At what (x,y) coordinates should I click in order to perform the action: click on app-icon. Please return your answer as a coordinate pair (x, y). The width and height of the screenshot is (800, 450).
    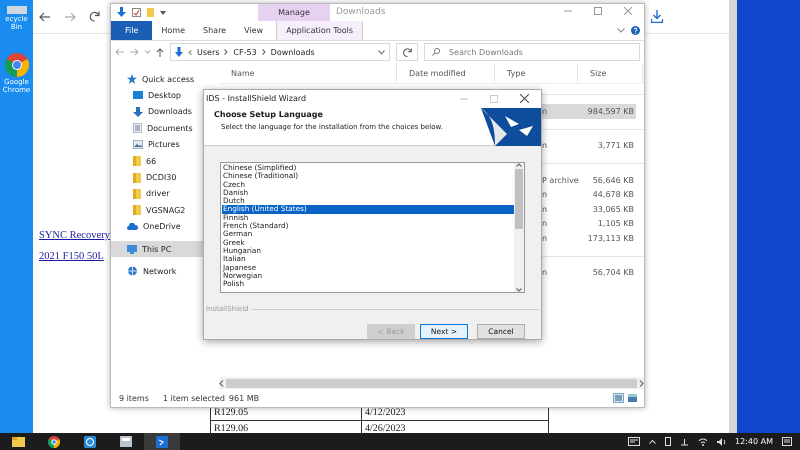
    Looking at the image, I should click on (126, 441).